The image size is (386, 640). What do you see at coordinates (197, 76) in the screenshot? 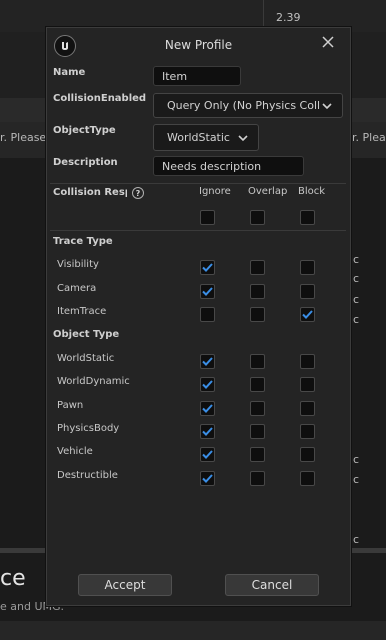
I see `name-input: Item` at bounding box center [197, 76].